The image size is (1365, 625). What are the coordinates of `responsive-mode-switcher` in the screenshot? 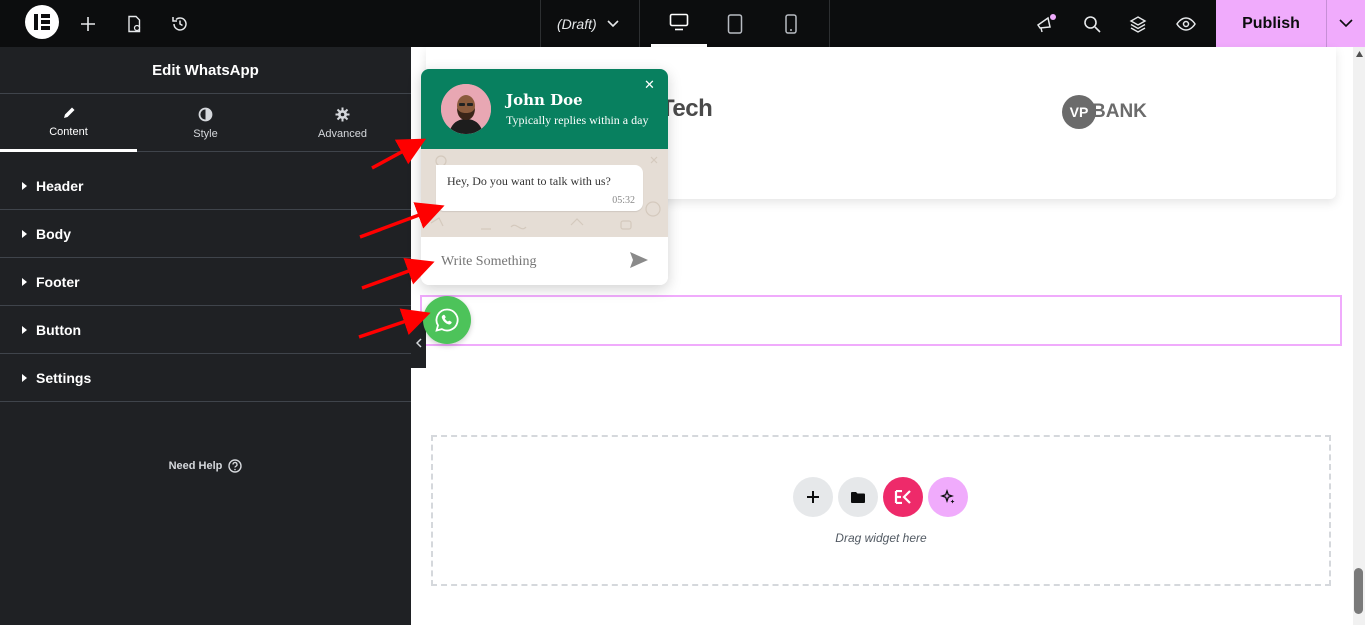 It's located at (735, 23).